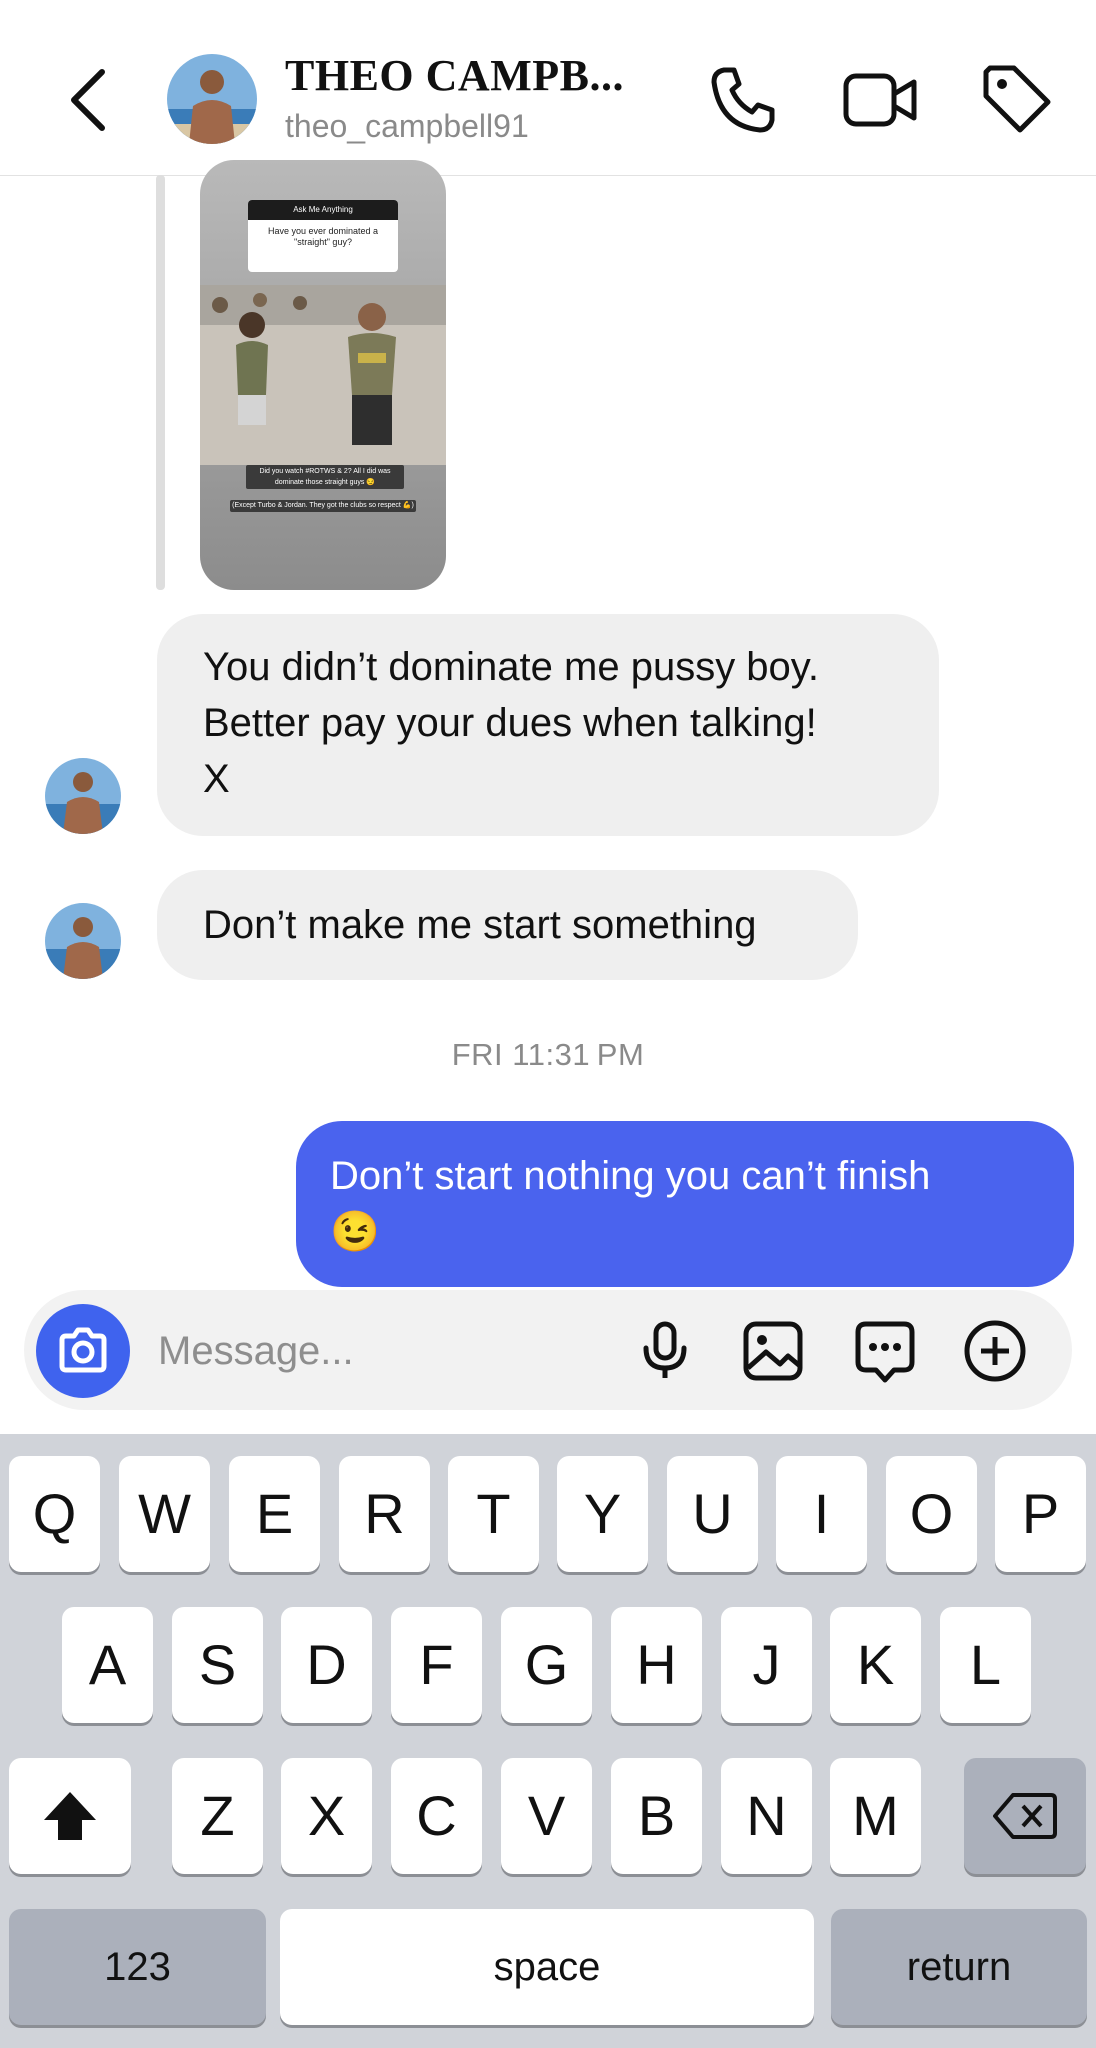 This screenshot has width=1096, height=2048. What do you see at coordinates (931, 1514) in the screenshot?
I see `key-o: O` at bounding box center [931, 1514].